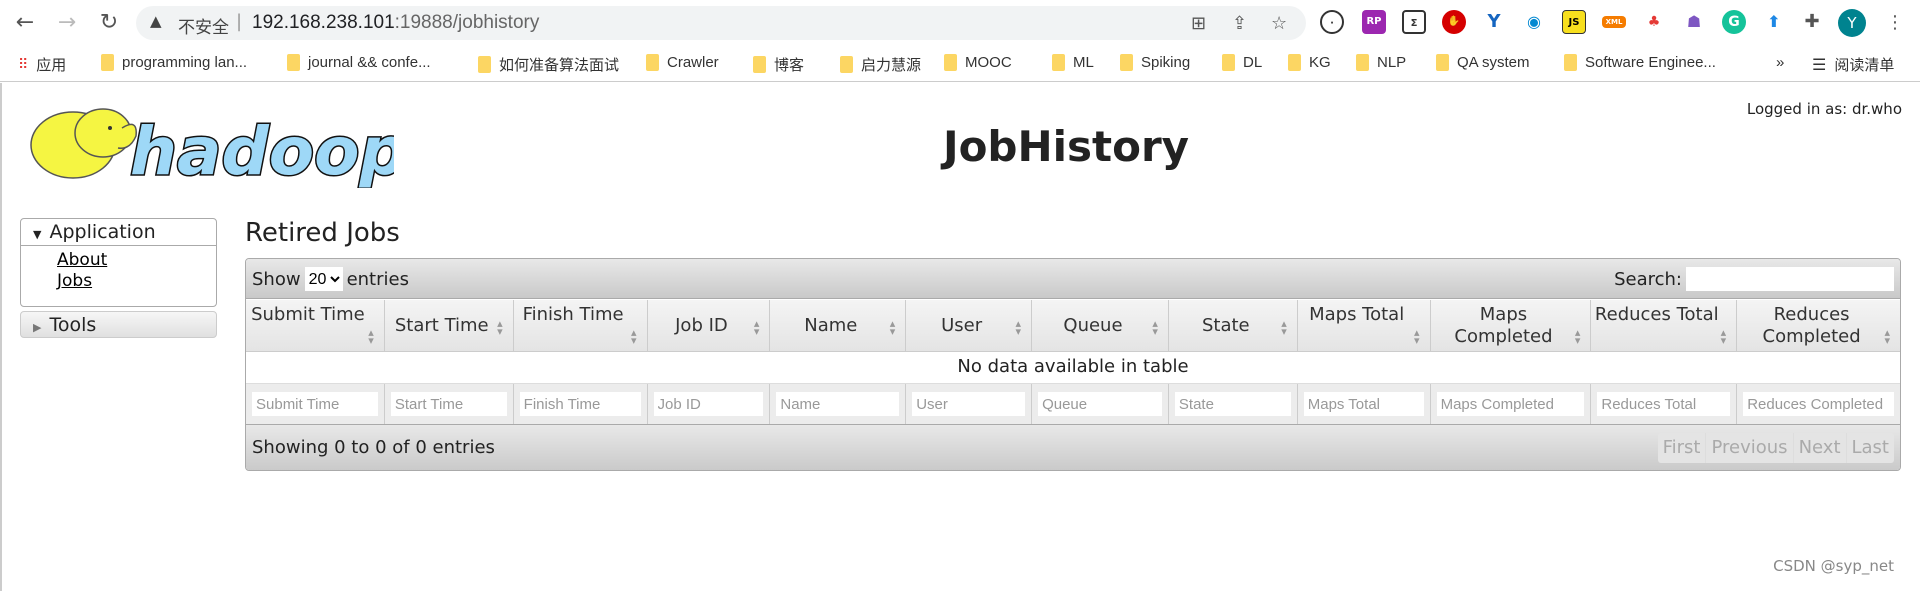 The image size is (1920, 591). What do you see at coordinates (67, 23) in the screenshot?
I see `forward-icon: →` at bounding box center [67, 23].